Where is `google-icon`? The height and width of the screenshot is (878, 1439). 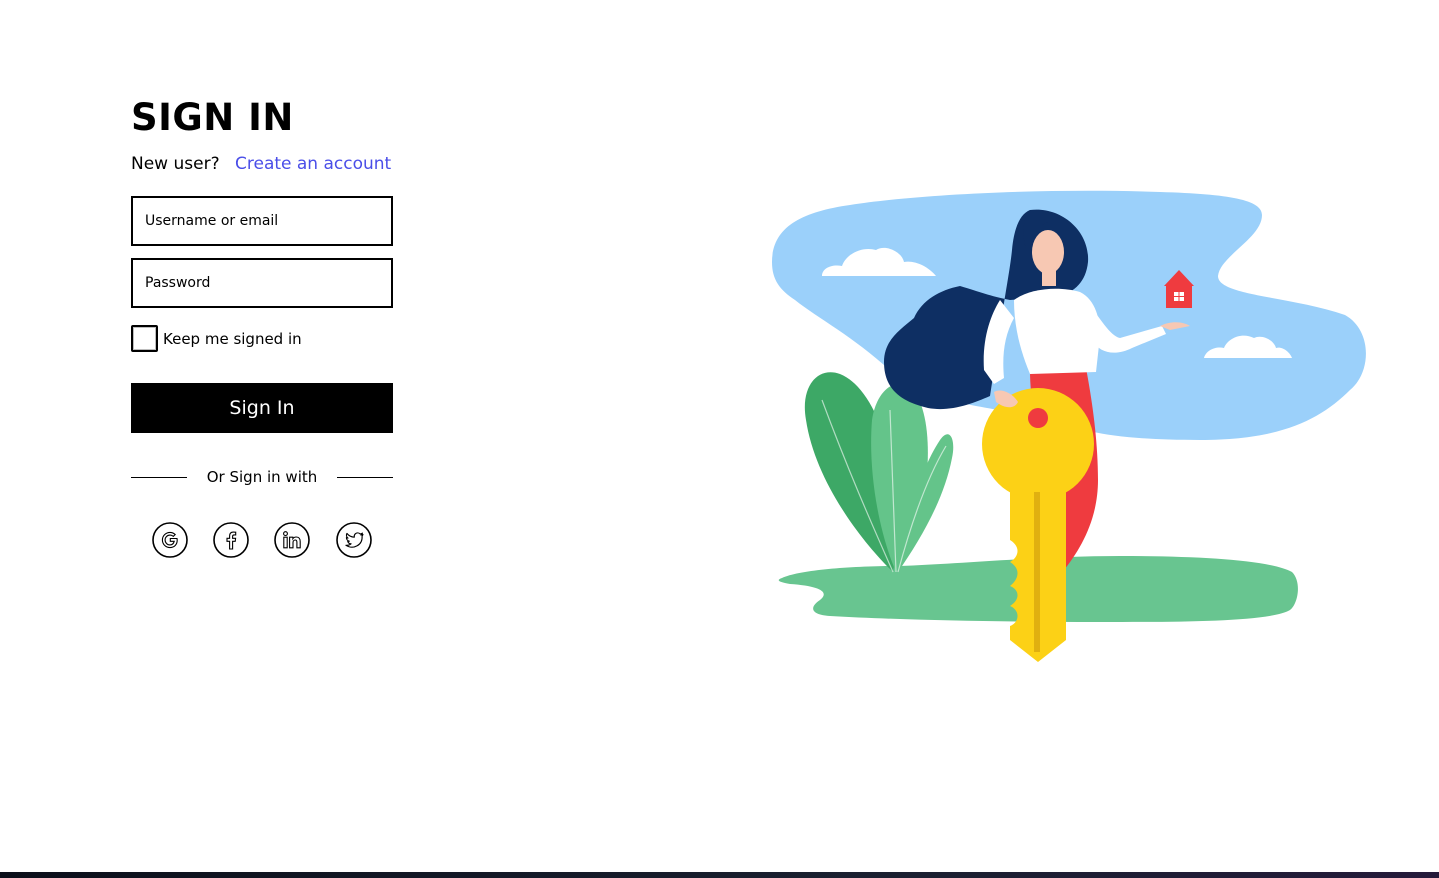 google-icon is located at coordinates (170, 540).